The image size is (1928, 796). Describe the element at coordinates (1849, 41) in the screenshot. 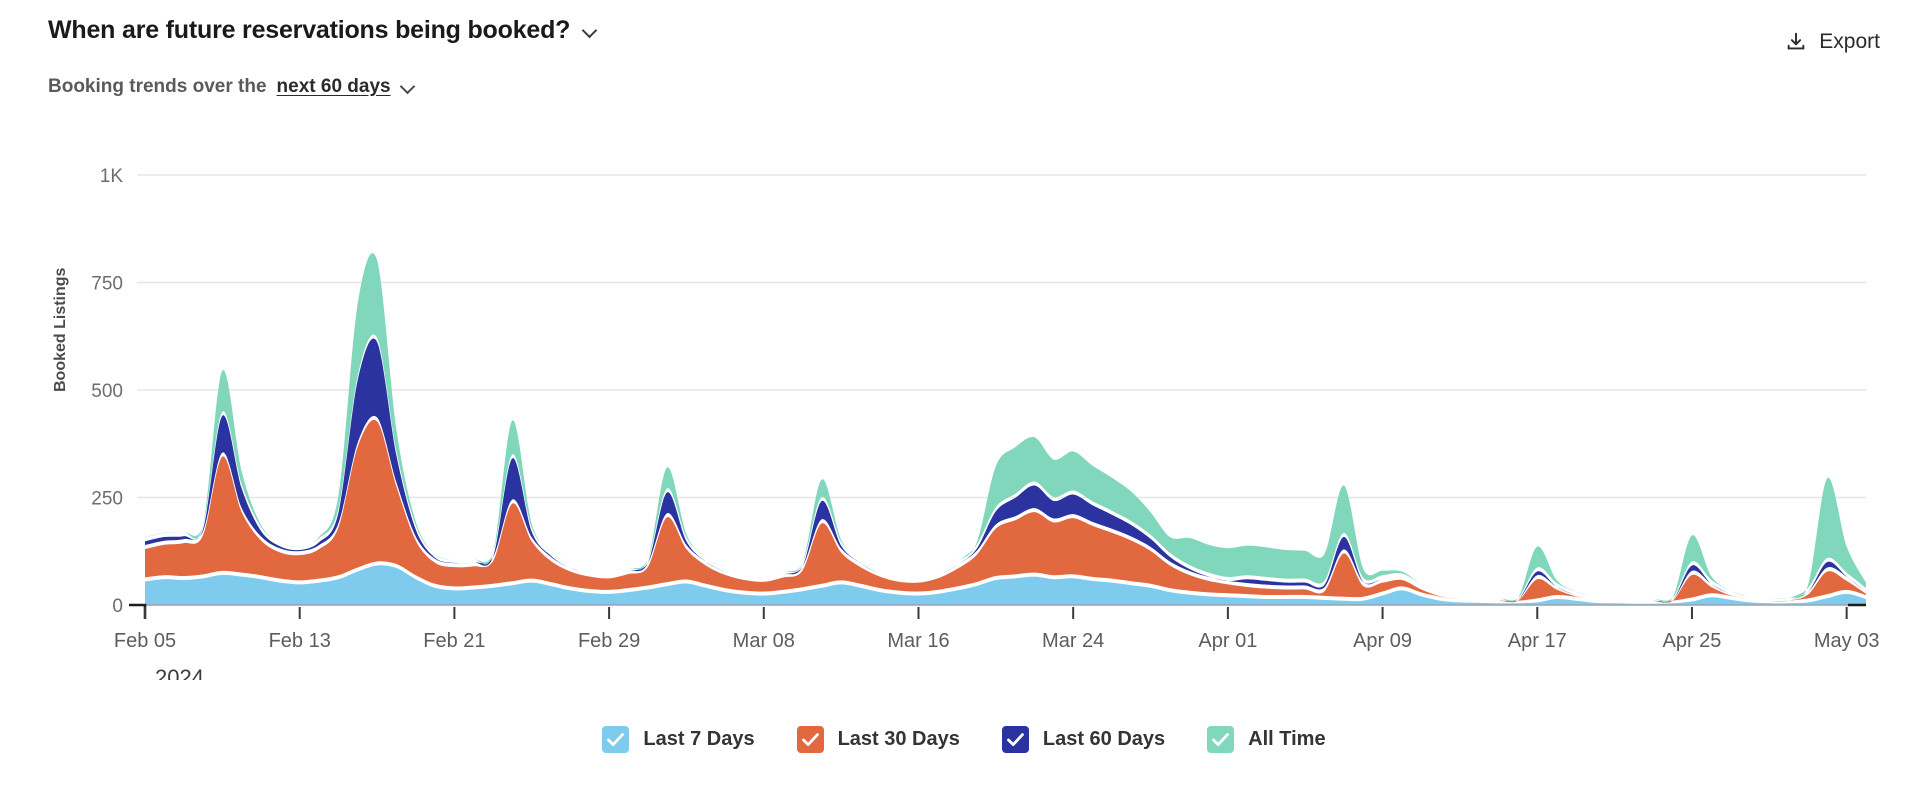

I see `export-label: Export` at that location.